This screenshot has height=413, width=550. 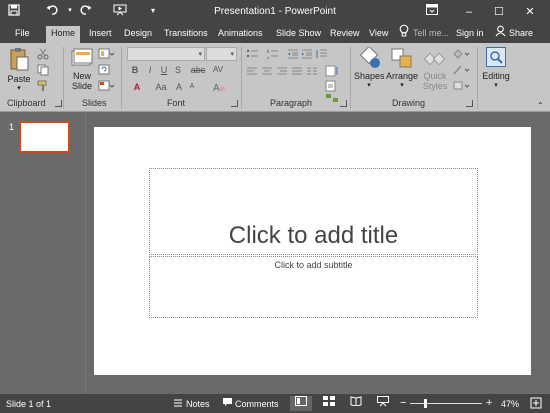 I want to click on tab-file: File, so click(x=22, y=34).